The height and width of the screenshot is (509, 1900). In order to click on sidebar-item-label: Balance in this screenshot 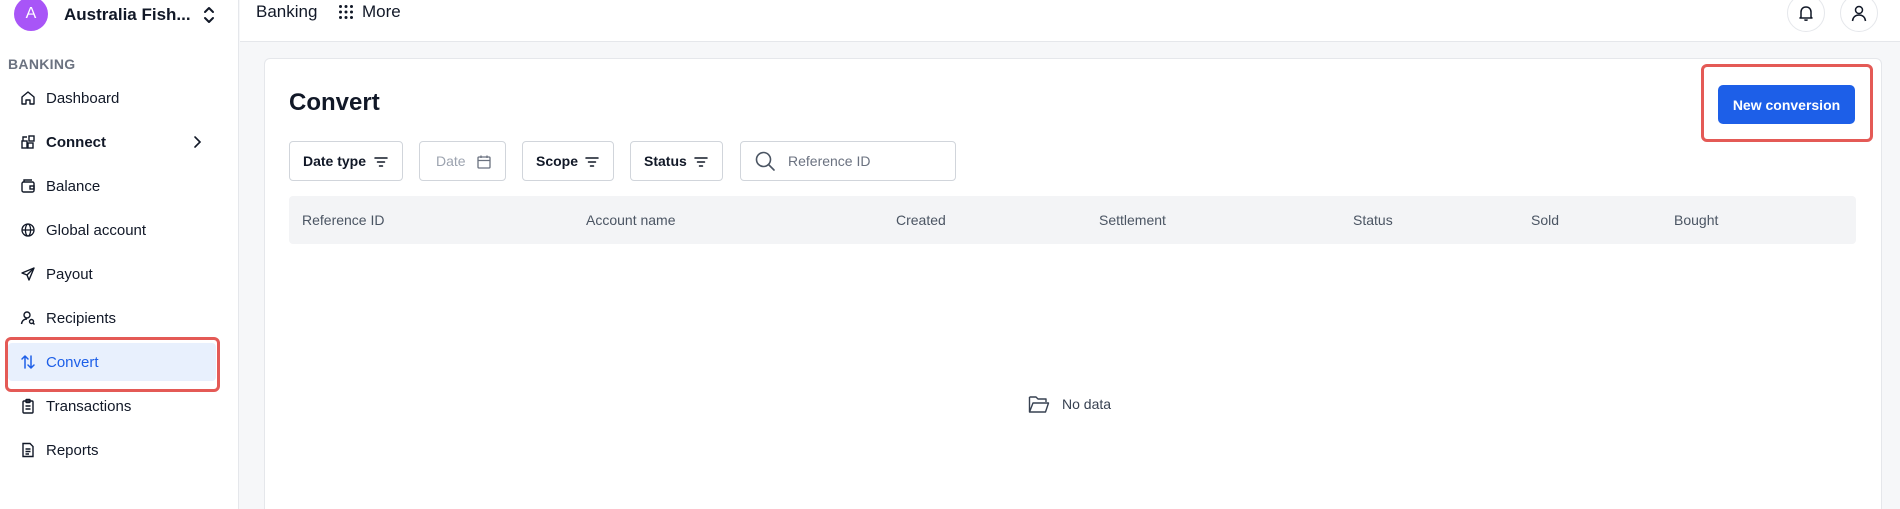, I will do `click(73, 186)`.